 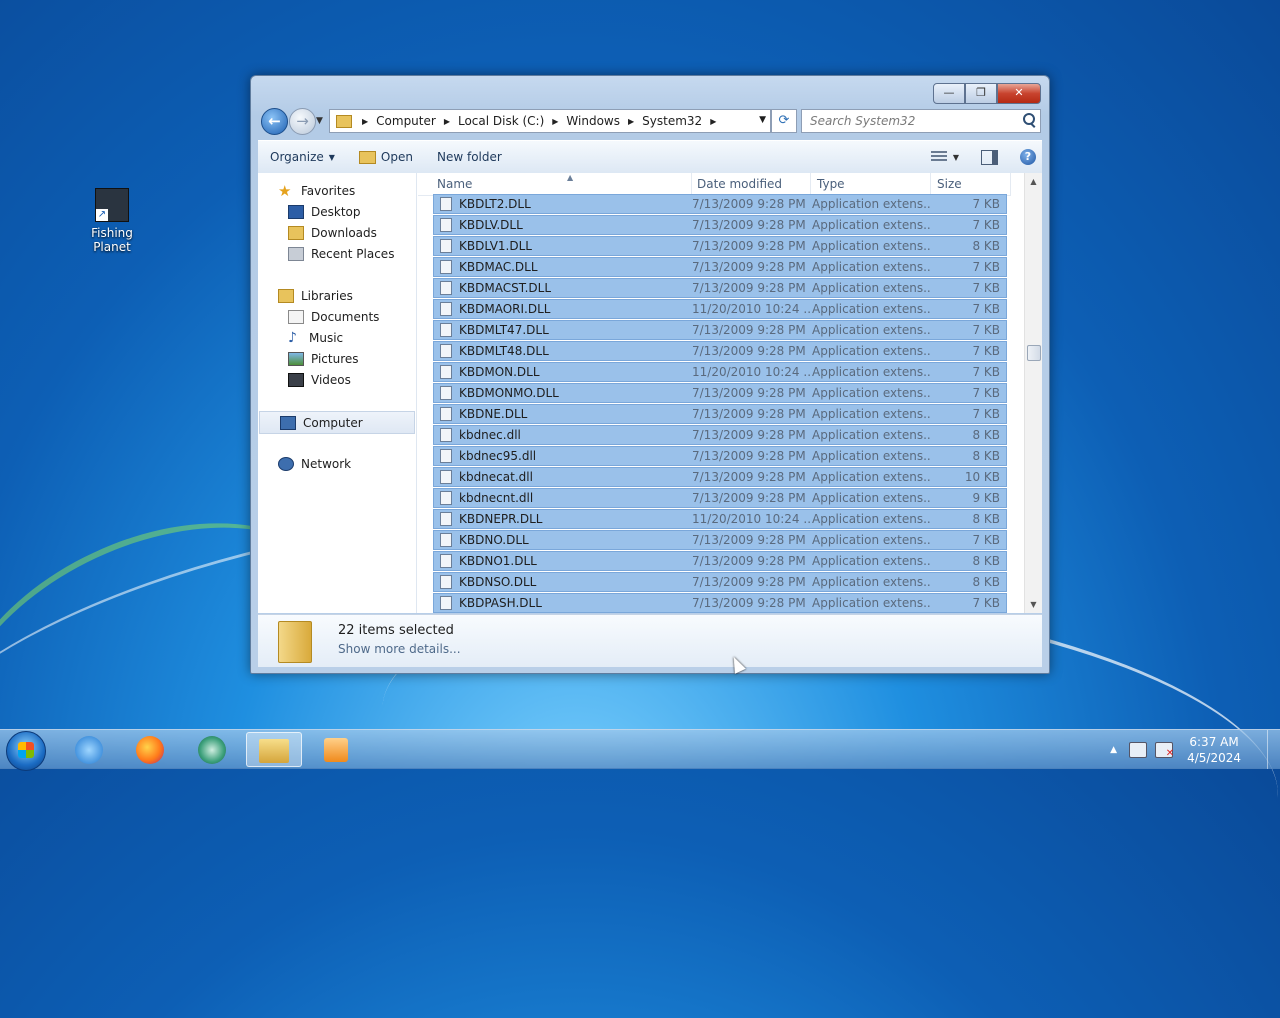 I want to click on maximize-button: ❐, so click(x=981, y=93).